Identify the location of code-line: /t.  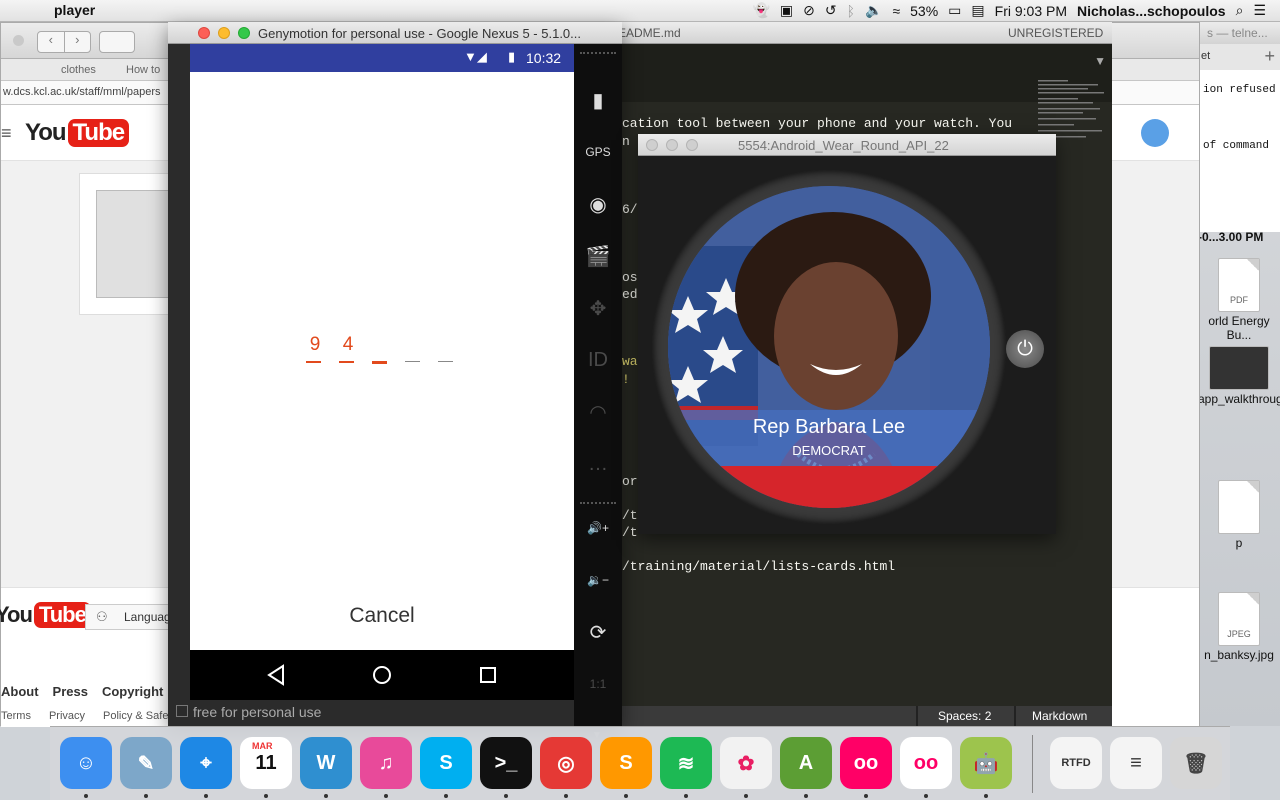
(630, 515).